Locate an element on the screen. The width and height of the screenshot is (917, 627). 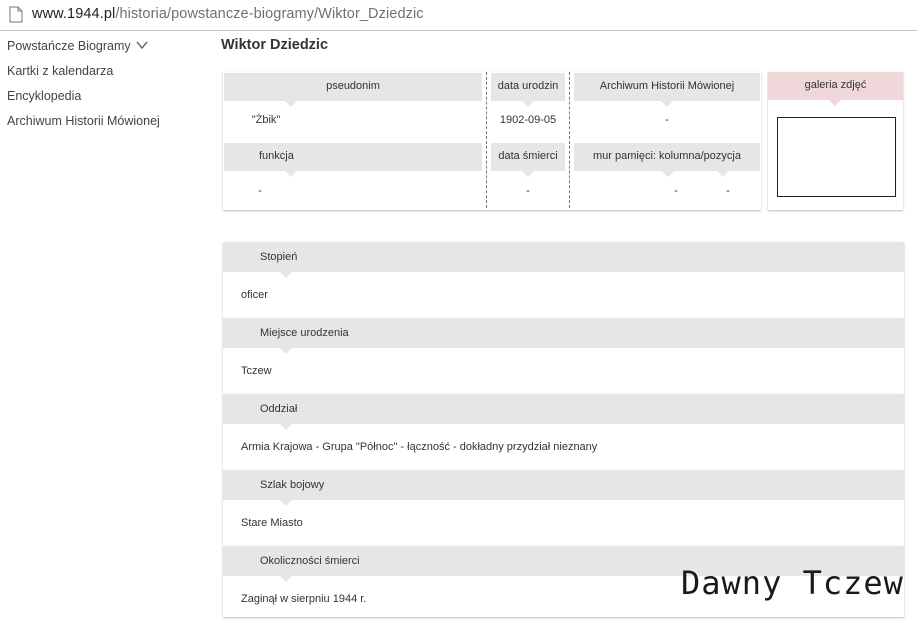
section-szlak-bojowy: Szlak bojowy Stare Miasto is located at coordinates (563, 508).